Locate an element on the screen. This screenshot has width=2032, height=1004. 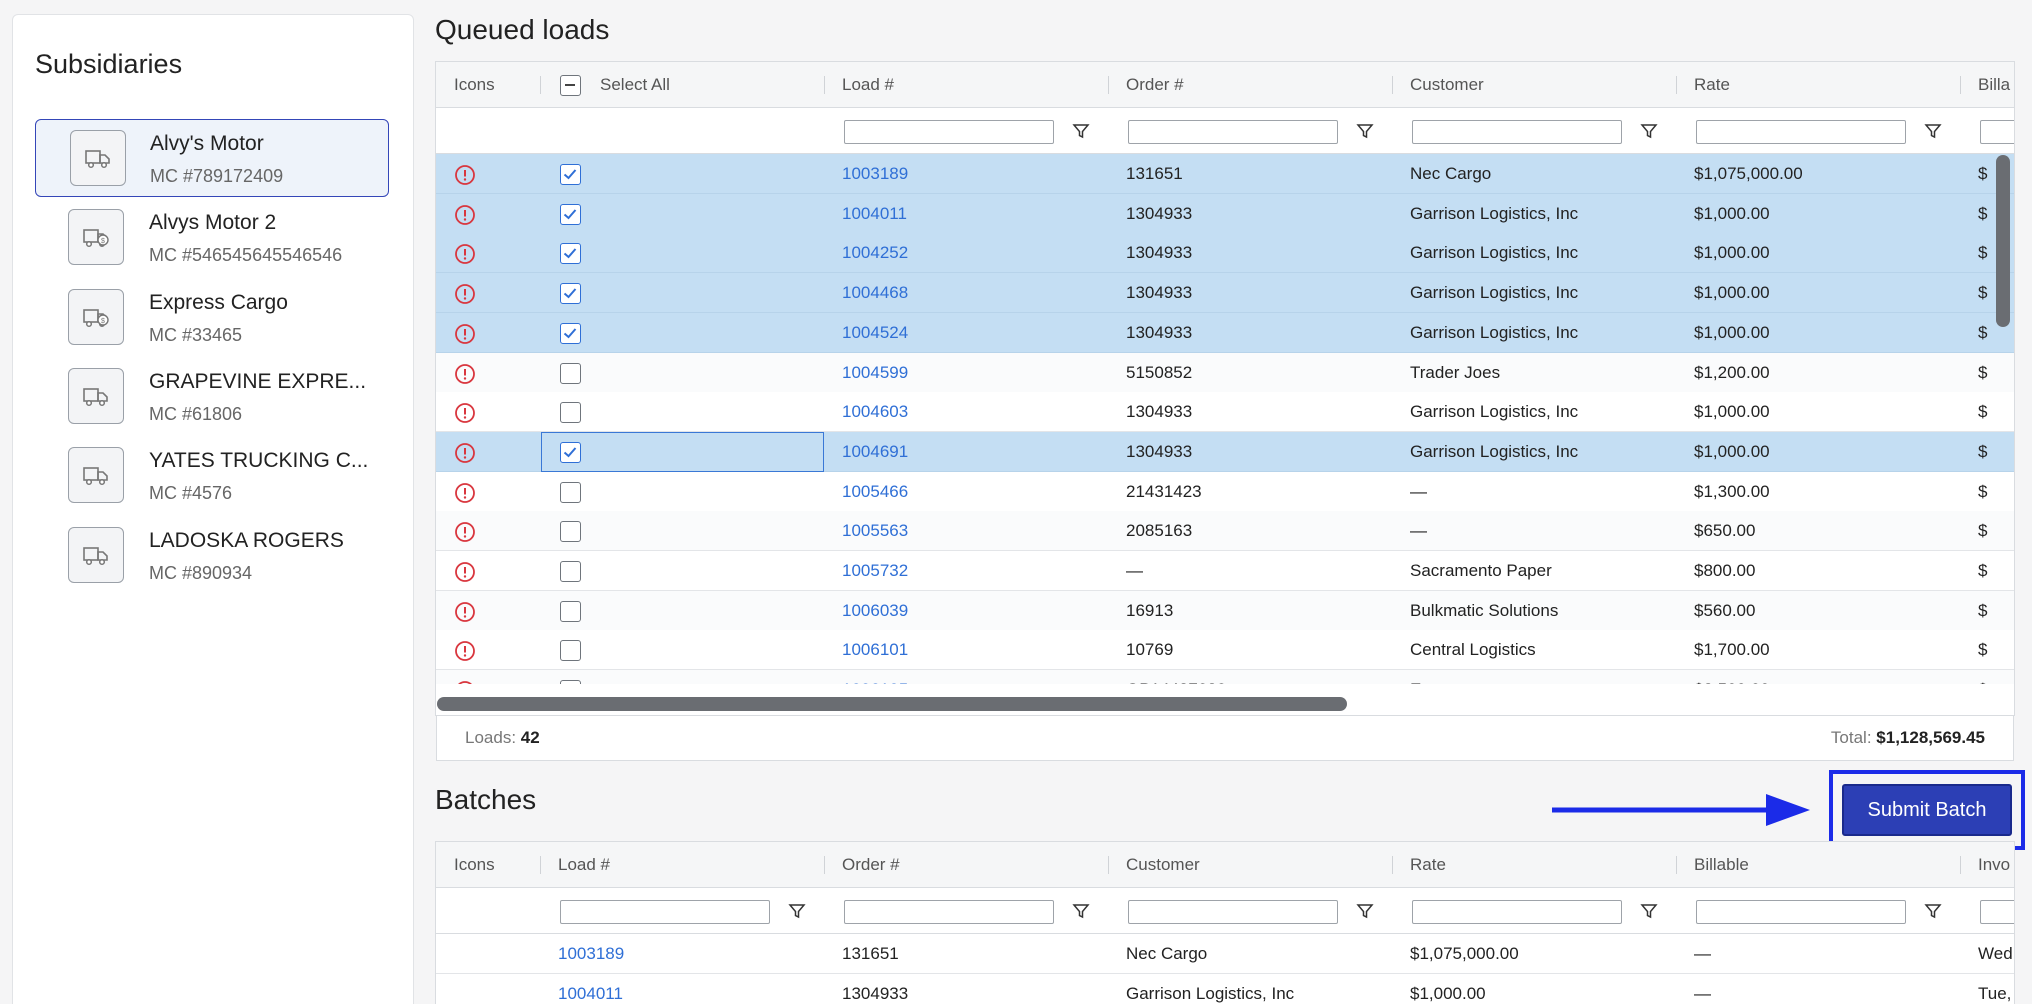
load-number-link: 1005732 is located at coordinates (966, 571).